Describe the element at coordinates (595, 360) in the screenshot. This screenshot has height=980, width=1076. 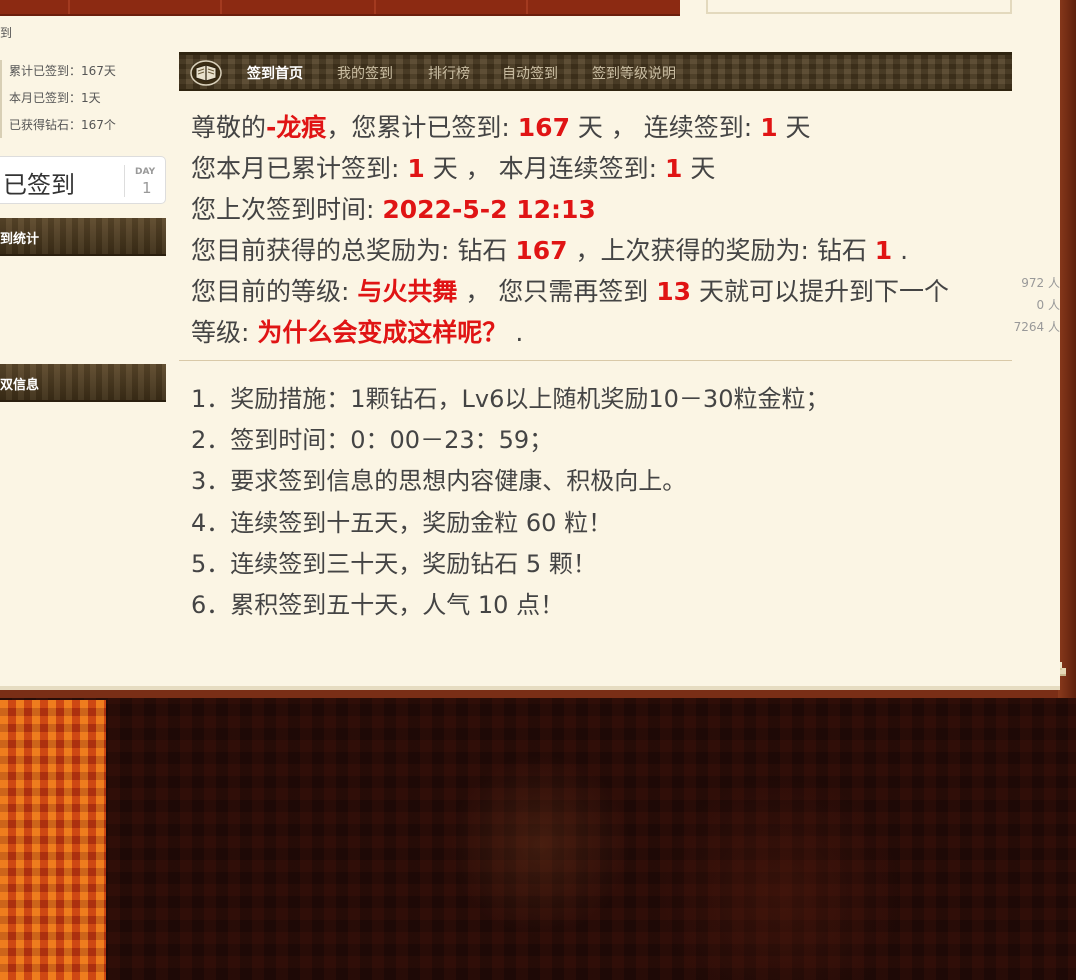
I see `section-divider` at that location.